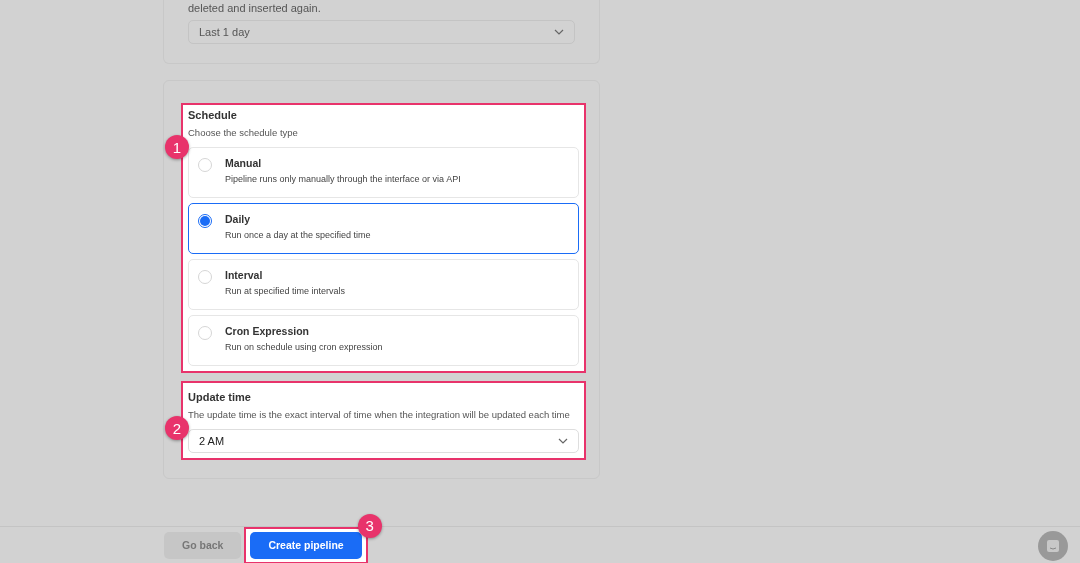  I want to click on option-label: Daily, so click(238, 219).